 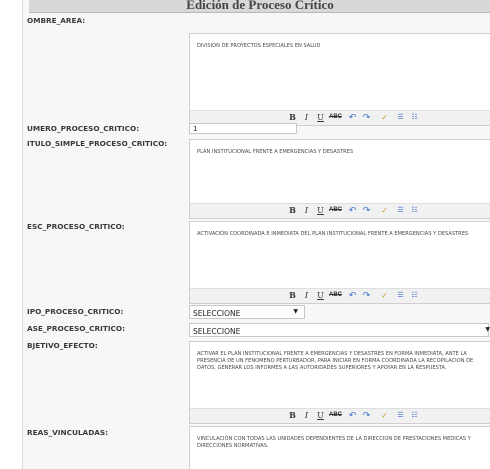 What do you see at coordinates (76, 226) in the screenshot?
I see `desc-proceso-label: ESC_PROCESO_CRITICO:` at bounding box center [76, 226].